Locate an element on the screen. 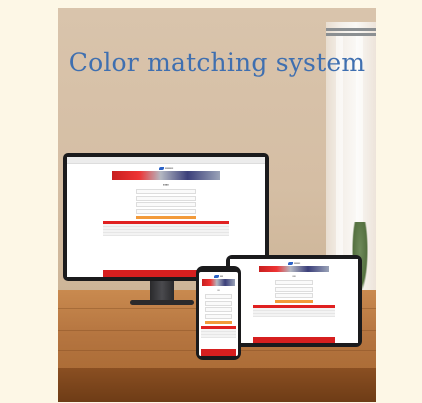 This screenshot has height=403, width=422. site-title: ▪▪▪ is located at coordinates (294, 276).